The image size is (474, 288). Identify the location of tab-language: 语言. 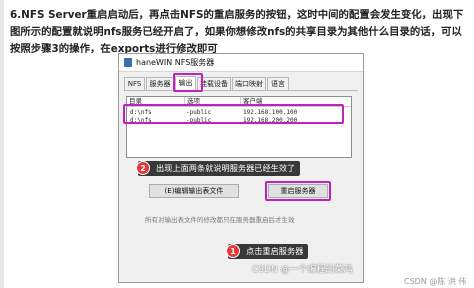
(278, 83).